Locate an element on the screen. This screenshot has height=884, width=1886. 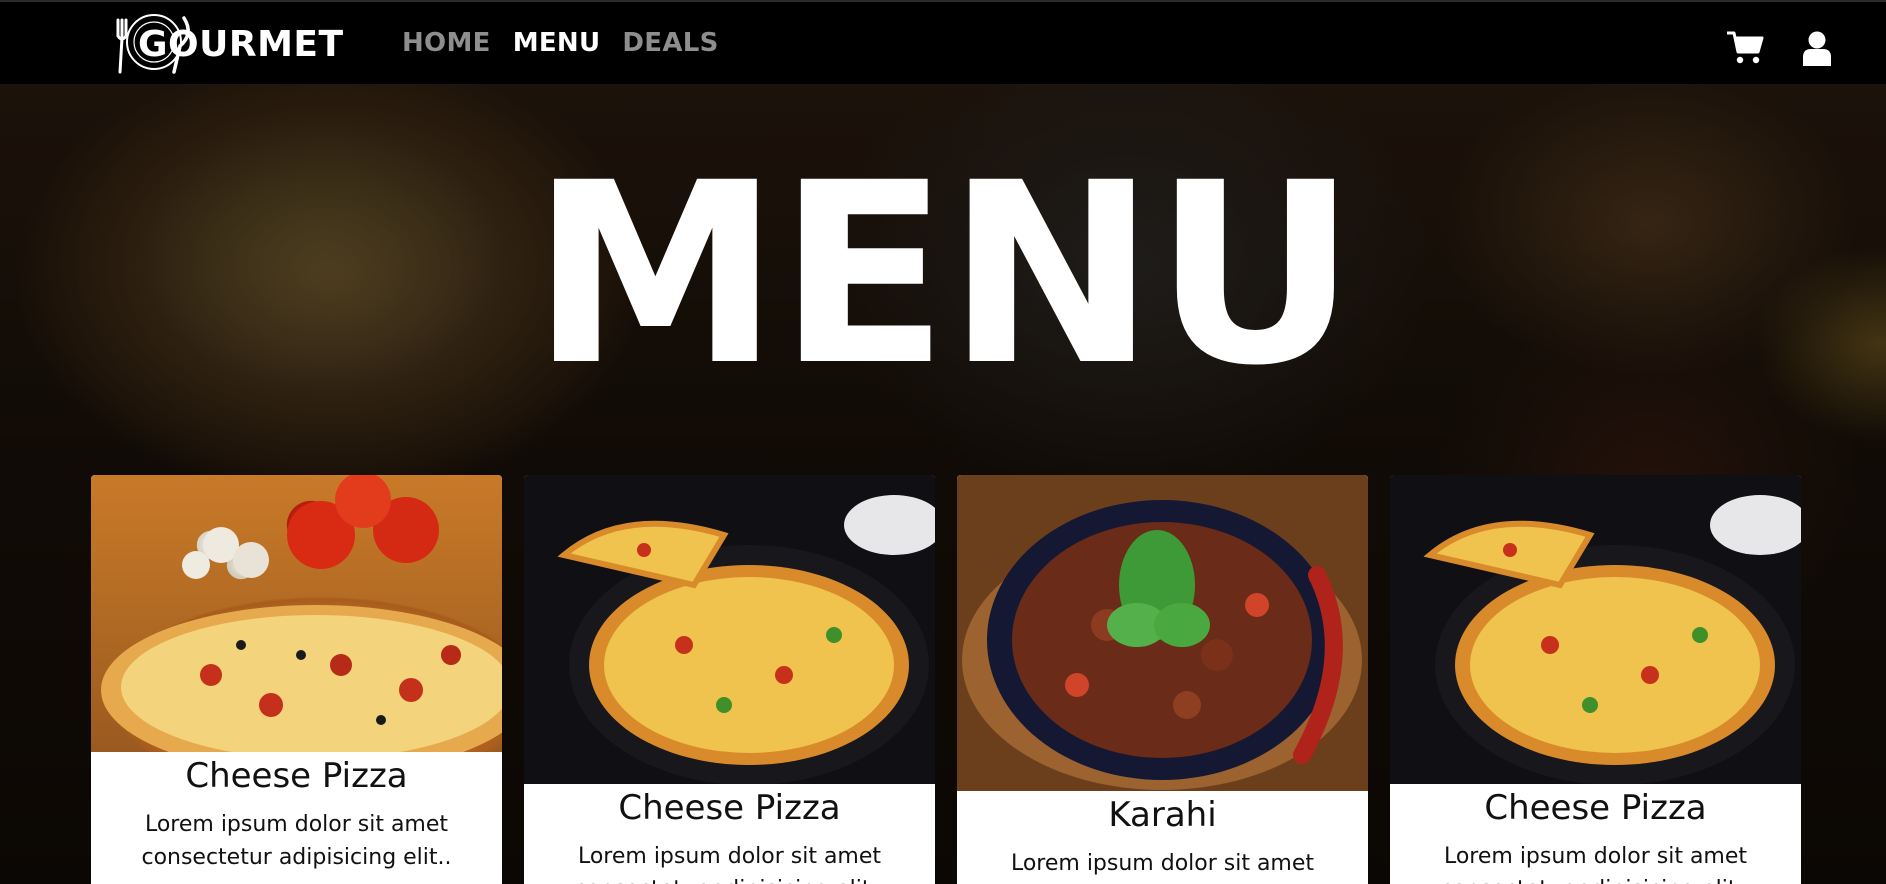
karahi-photo is located at coordinates (1162, 633).